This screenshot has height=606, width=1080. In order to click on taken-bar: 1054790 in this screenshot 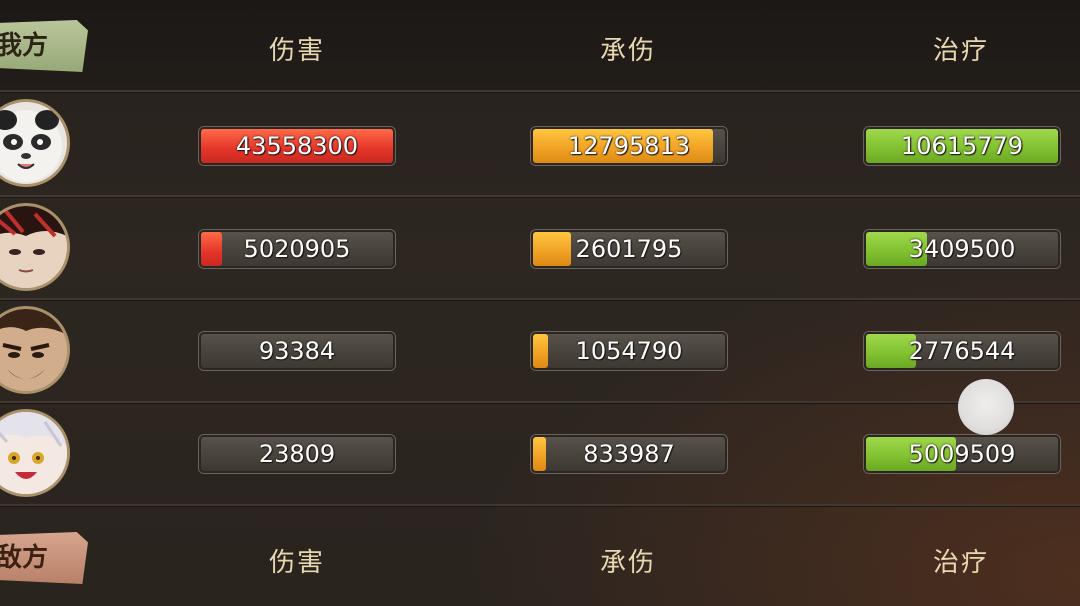, I will do `click(629, 351)`.